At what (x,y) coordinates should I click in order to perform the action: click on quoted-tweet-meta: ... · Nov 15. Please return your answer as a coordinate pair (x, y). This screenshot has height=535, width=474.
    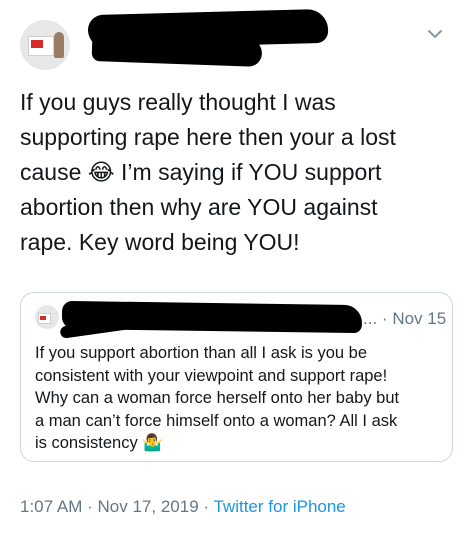
    Looking at the image, I should click on (404, 319).